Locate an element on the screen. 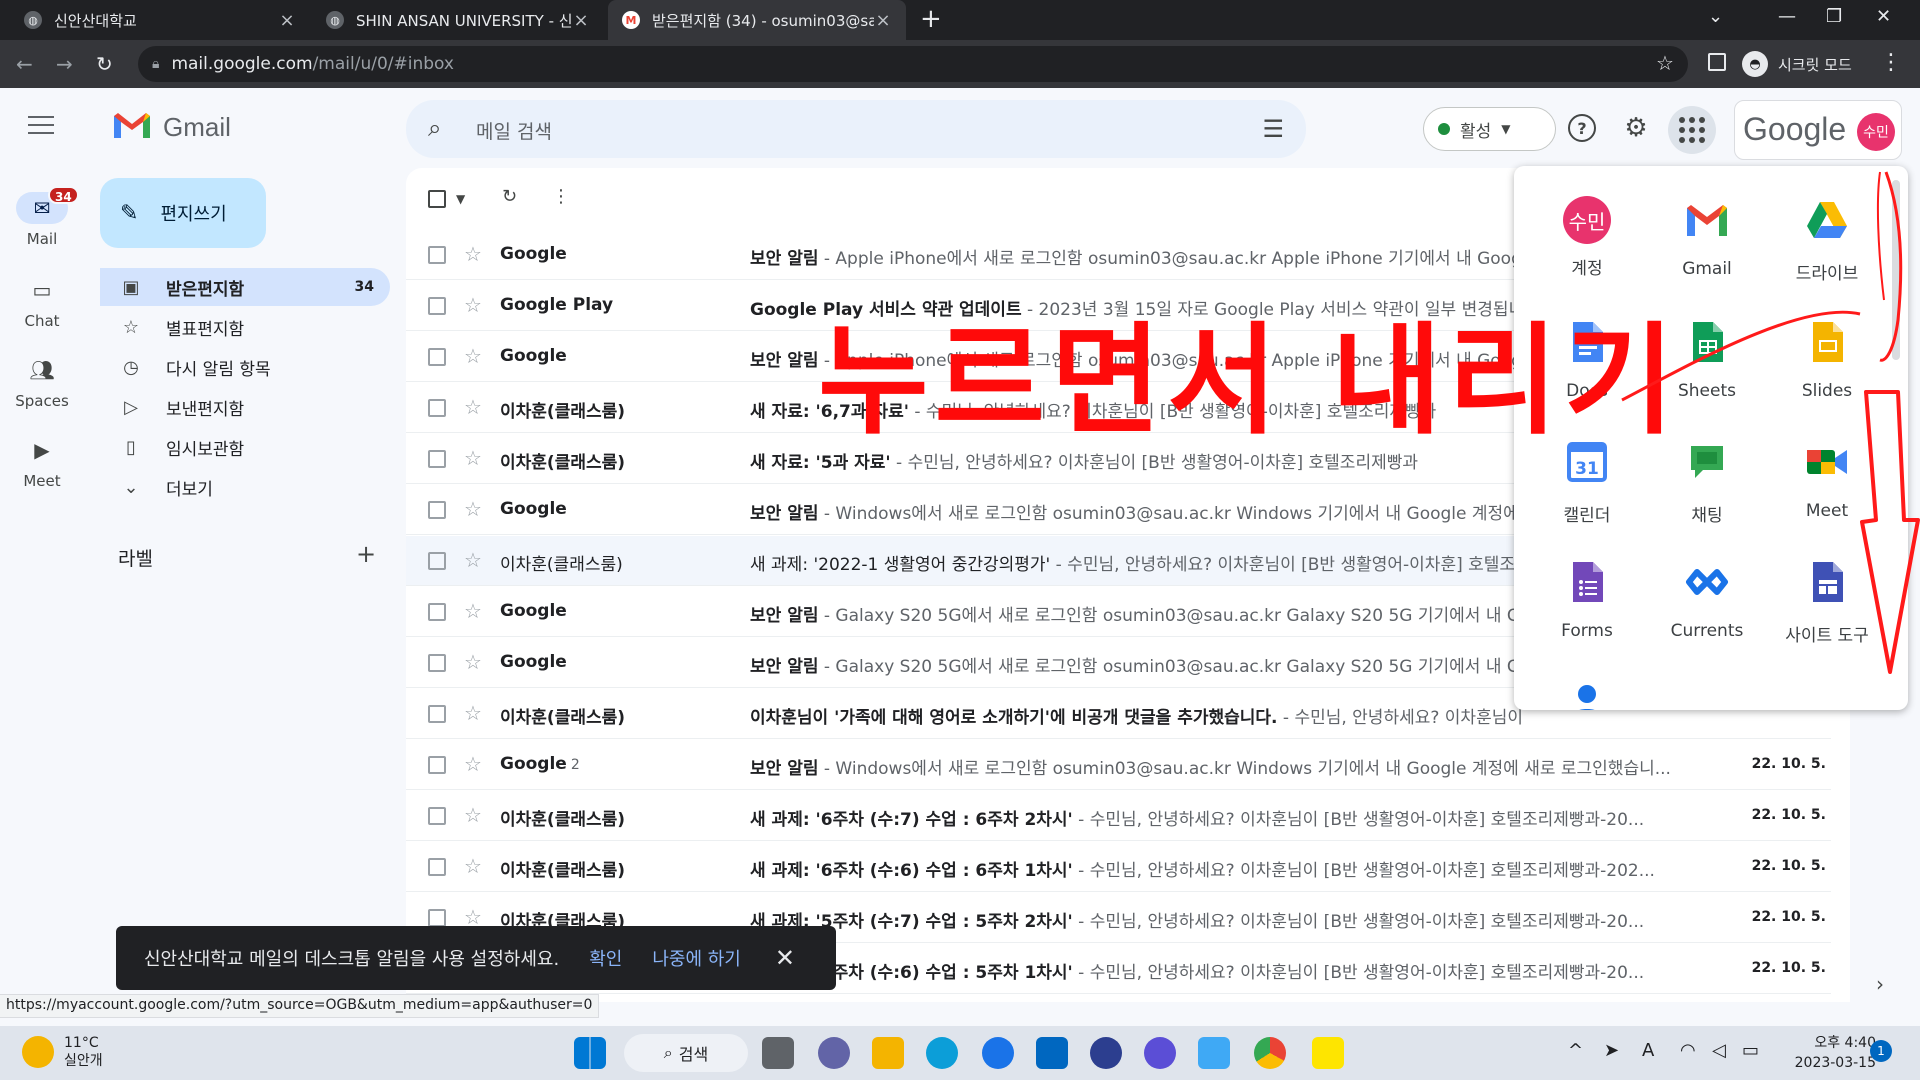 The image size is (1920, 1080). nav-more: ⌄ 더보기 is located at coordinates (245, 487).